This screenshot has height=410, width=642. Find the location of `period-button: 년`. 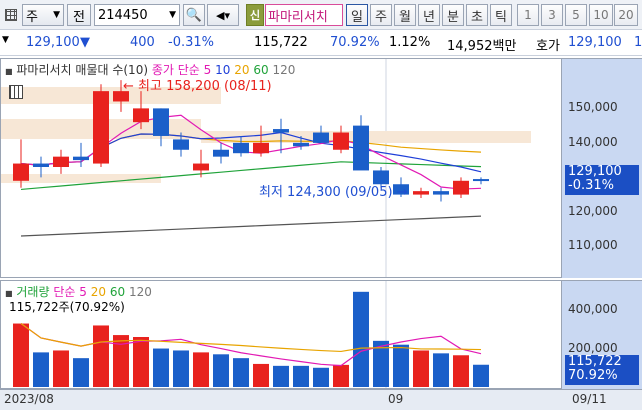

period-button: 년 is located at coordinates (429, 15).